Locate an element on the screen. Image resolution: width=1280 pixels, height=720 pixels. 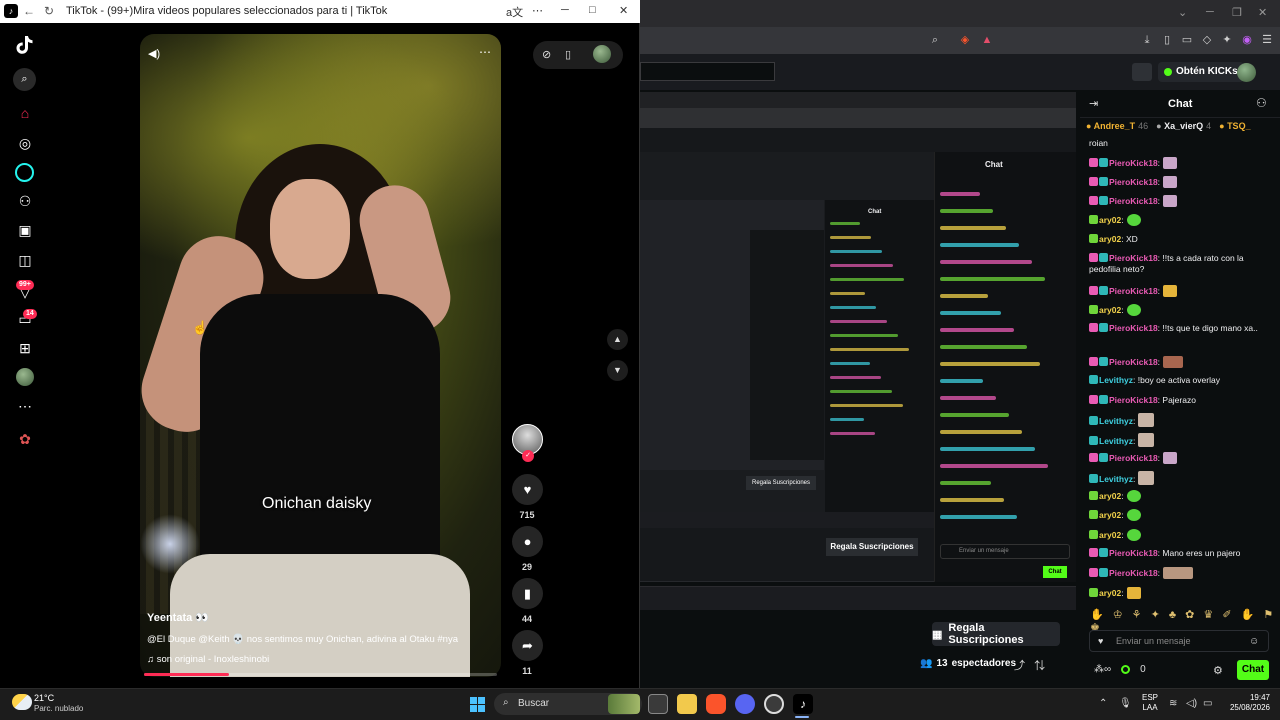
collapse-chat-icon: ⇥ is located at coordinates (1093, 103).